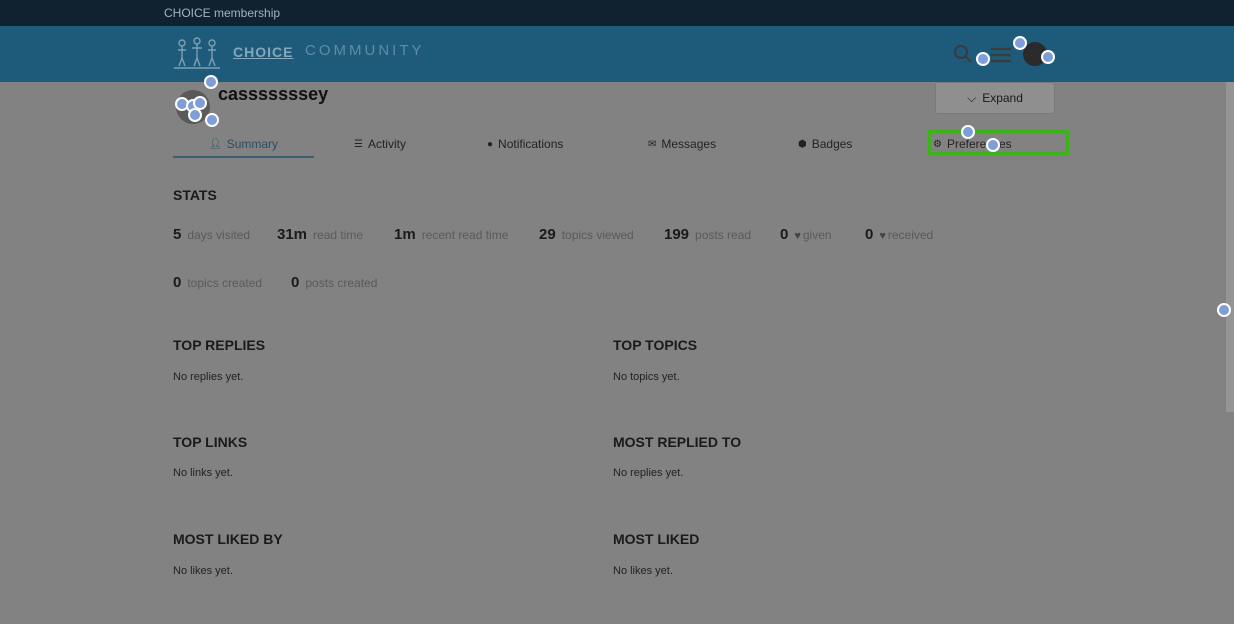  Describe the element at coordinates (899, 234) in the screenshot. I see `stat-likes-received: 0 ♥ received` at that location.